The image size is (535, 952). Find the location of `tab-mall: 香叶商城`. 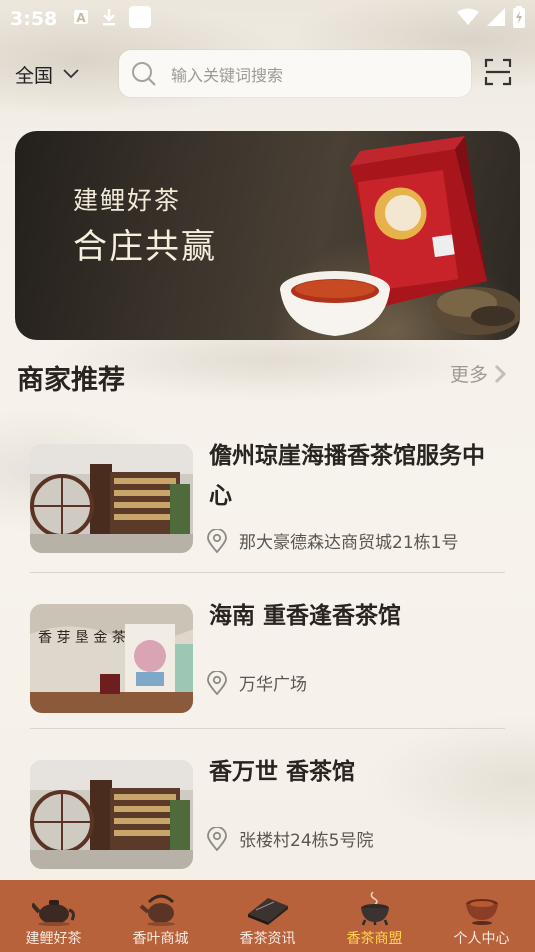

tab-mall: 香叶商城 is located at coordinates (160, 916).